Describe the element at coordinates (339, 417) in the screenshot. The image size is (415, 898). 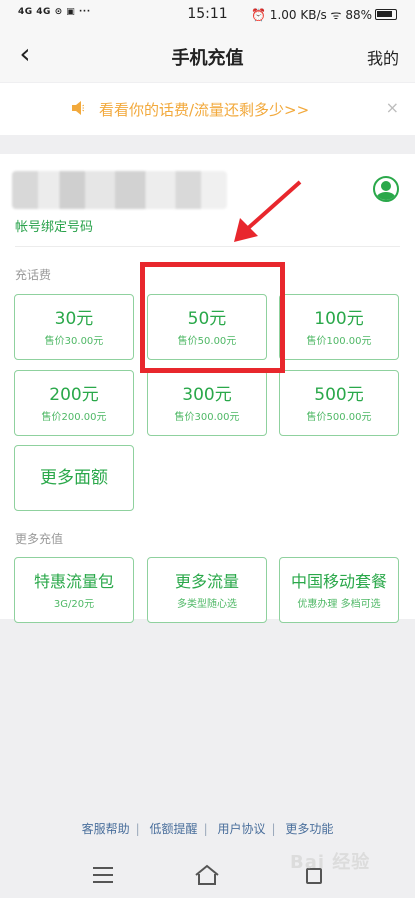
I see `tile-price: 售价500.00元` at that location.